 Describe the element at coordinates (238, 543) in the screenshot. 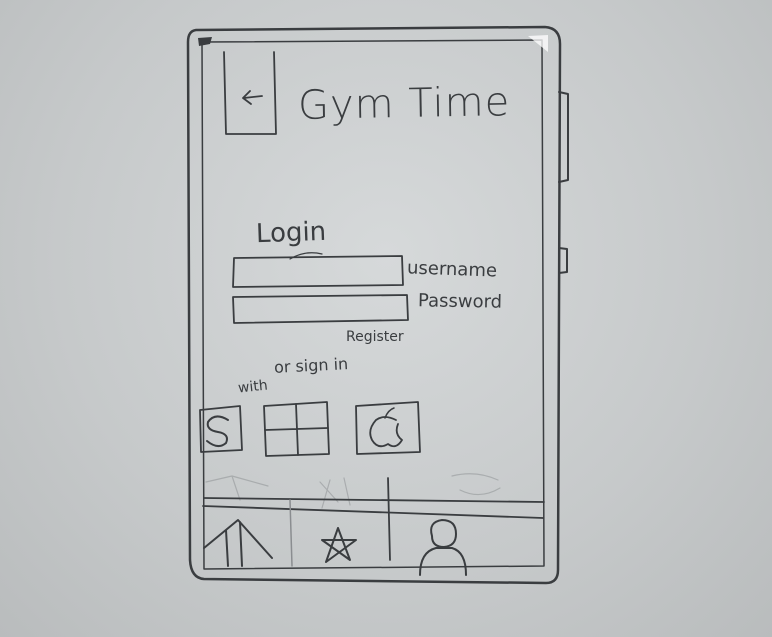

I see `home-icon` at that location.